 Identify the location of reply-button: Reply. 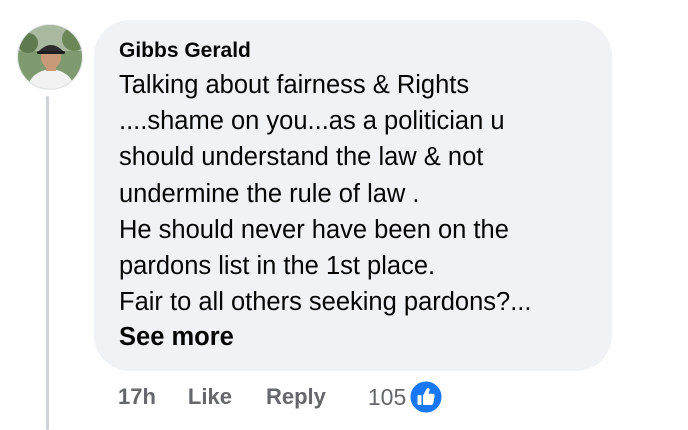
(296, 397).